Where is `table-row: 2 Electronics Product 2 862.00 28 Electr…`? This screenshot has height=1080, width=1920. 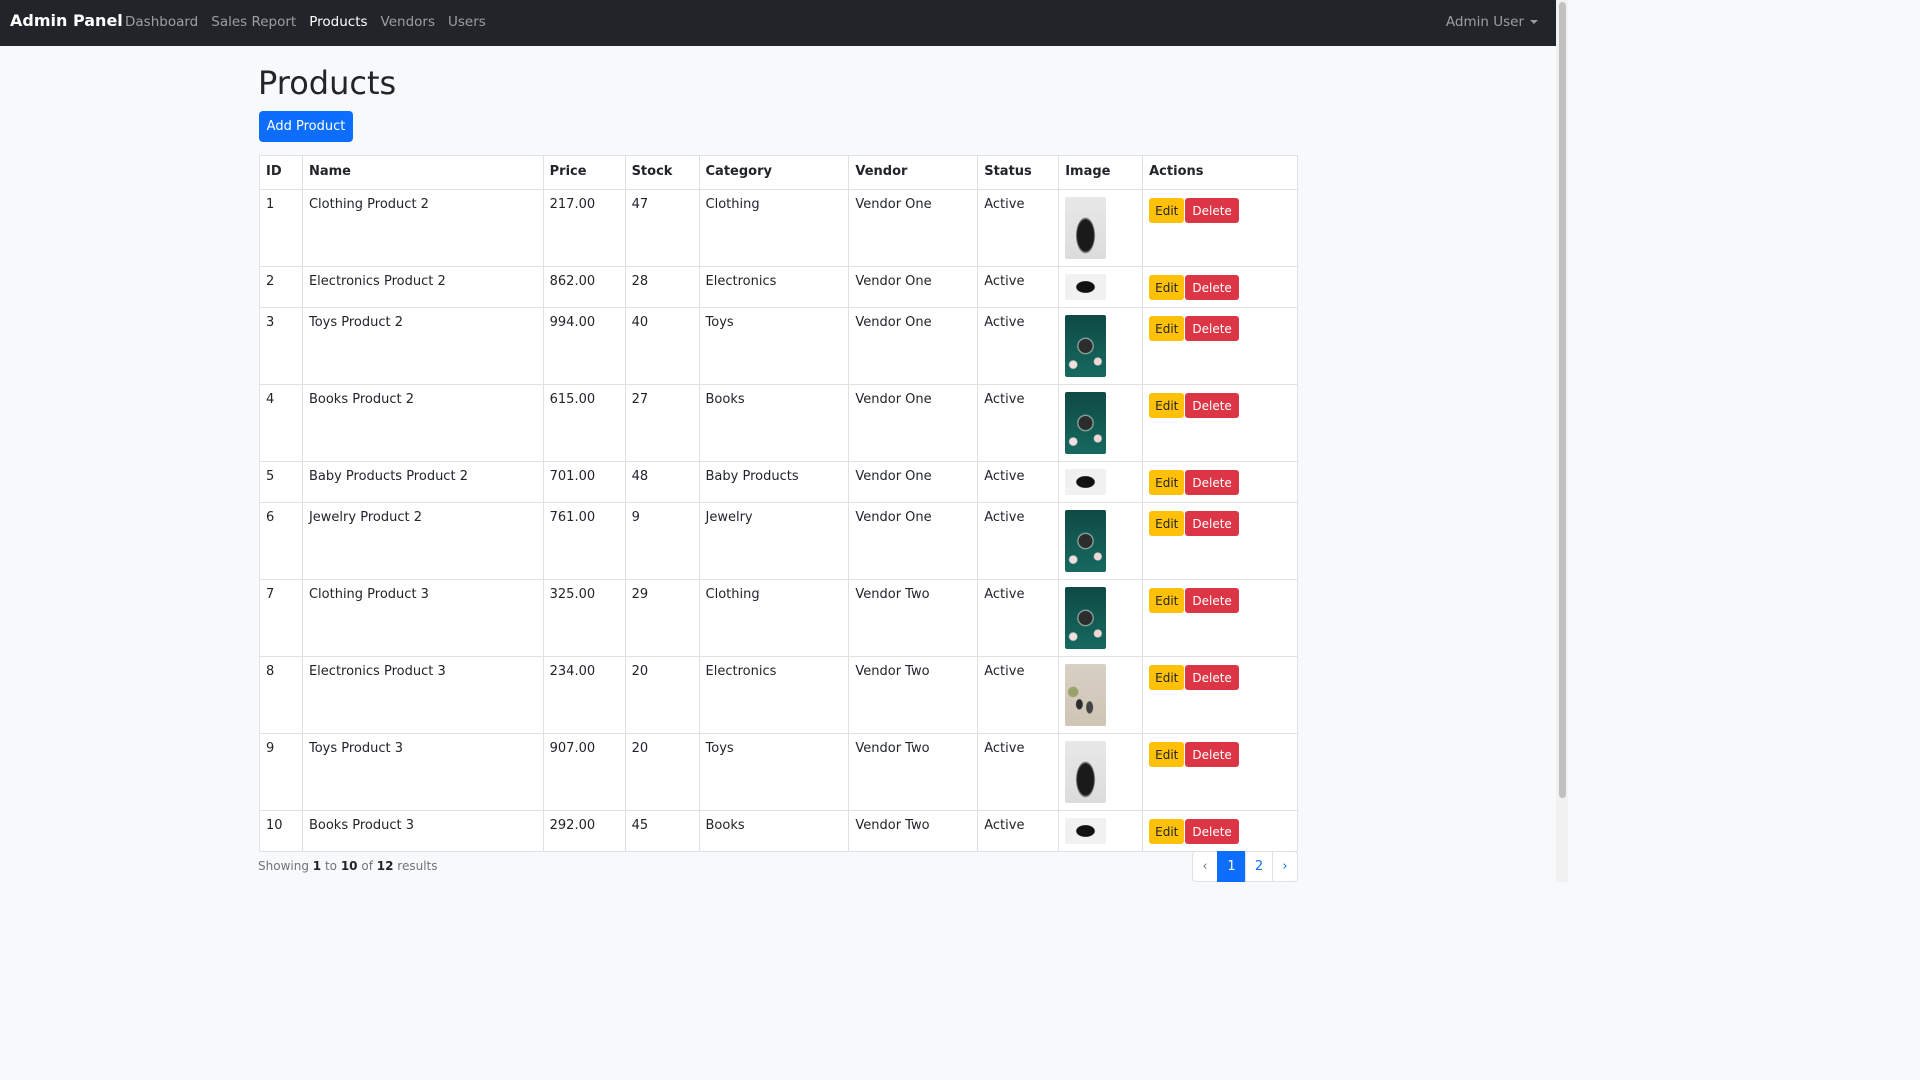 table-row: 2 Electronics Product 2 862.00 28 Electr… is located at coordinates (778, 287).